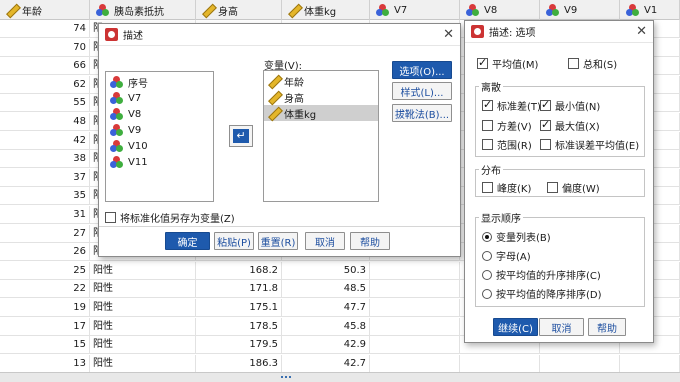 The height and width of the screenshot is (382, 680). I want to click on option-checkbox: 标准误差平均值(E), so click(589, 144).